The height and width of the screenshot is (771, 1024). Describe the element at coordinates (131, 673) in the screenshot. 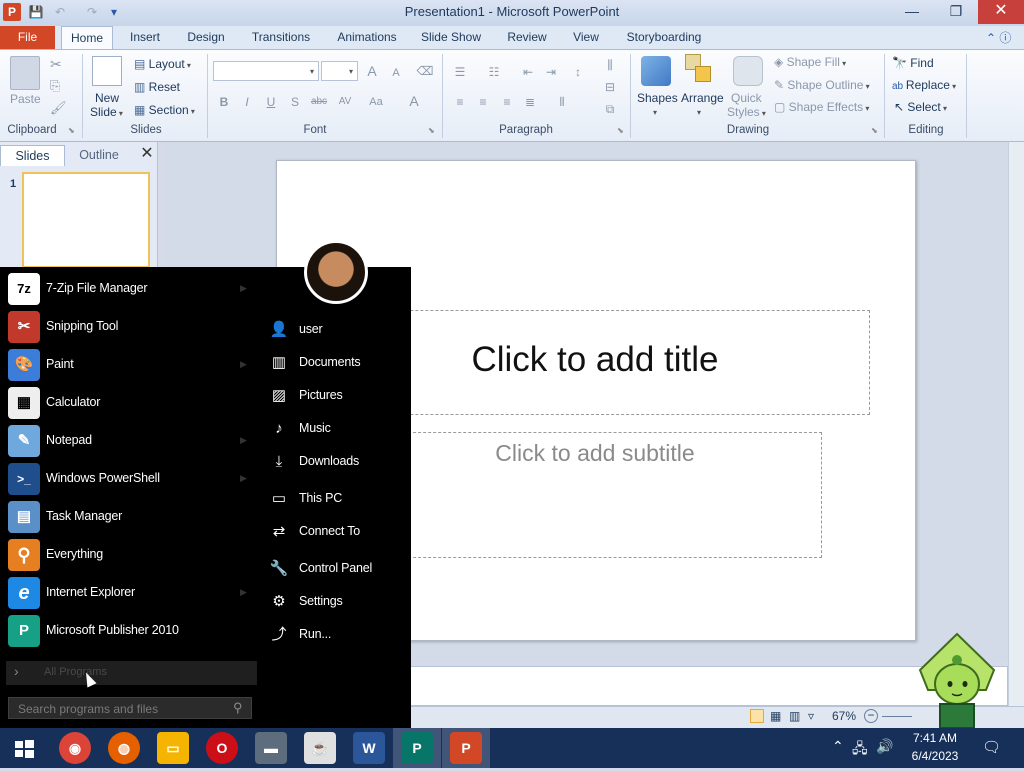

I see `all-programs-button: › All Programs` at that location.